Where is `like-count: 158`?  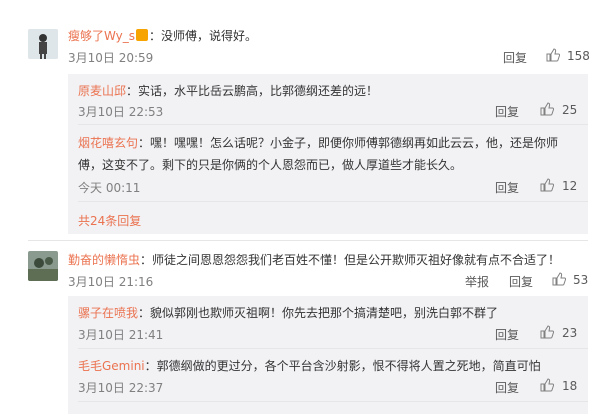
like-count: 158 is located at coordinates (578, 56).